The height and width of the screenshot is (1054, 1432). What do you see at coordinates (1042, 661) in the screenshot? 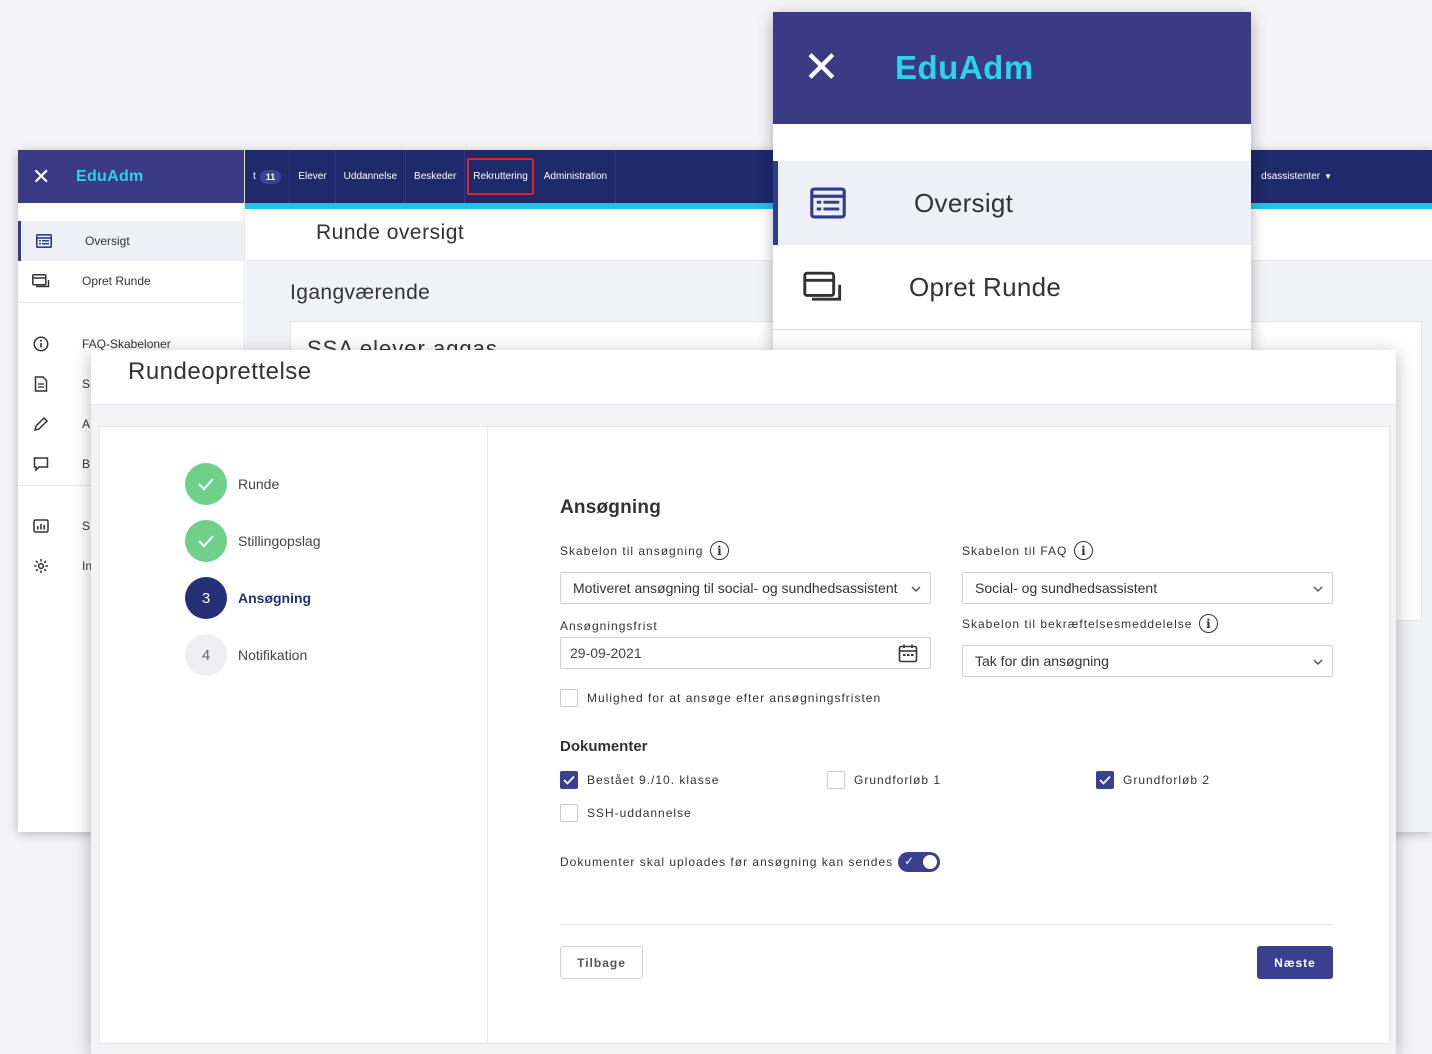
I see `confirmation-select-value: Tak for din ansøgning` at bounding box center [1042, 661].